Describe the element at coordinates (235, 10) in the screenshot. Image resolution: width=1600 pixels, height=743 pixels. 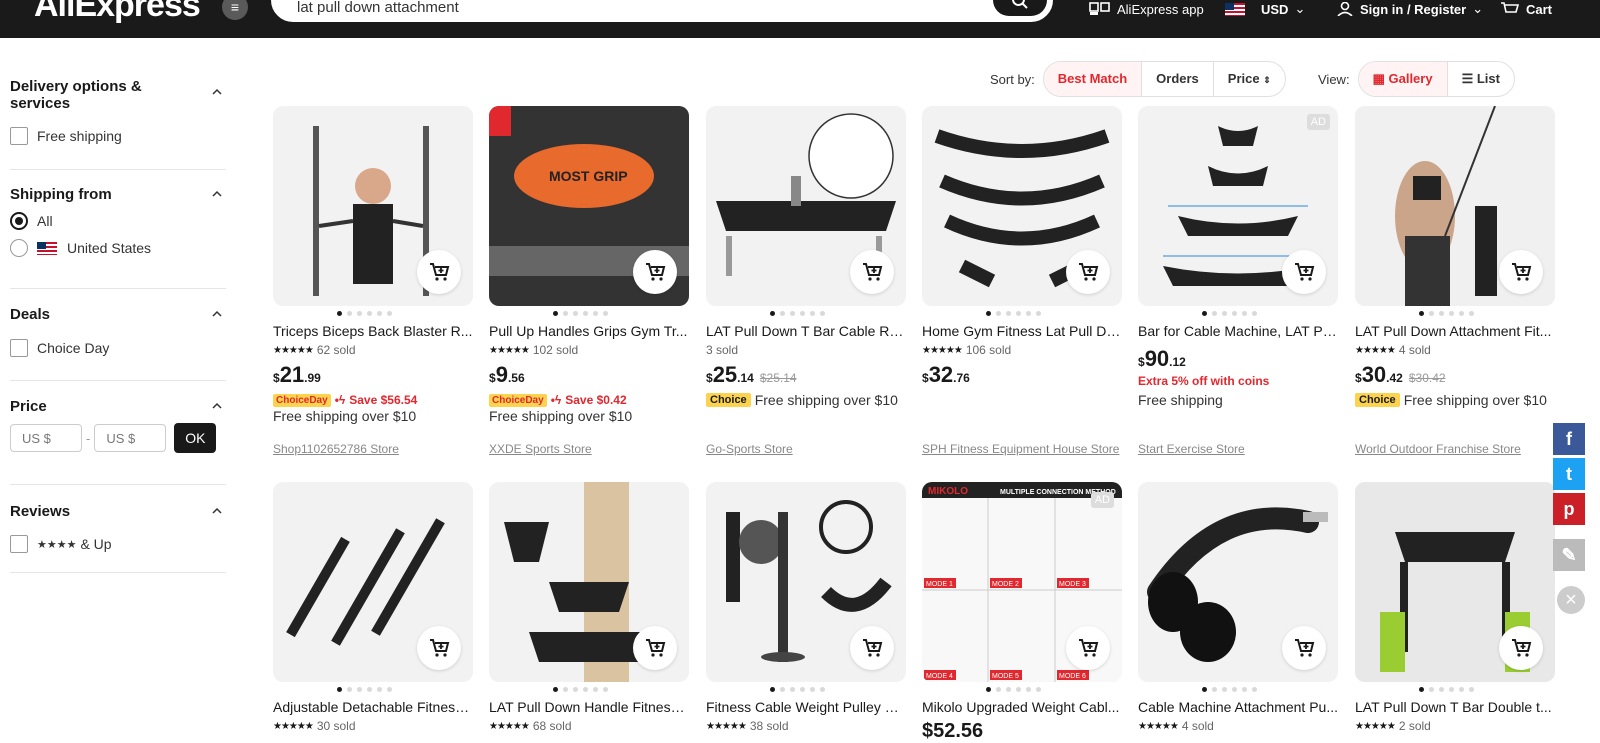
I see `menu-icon: ≡` at that location.